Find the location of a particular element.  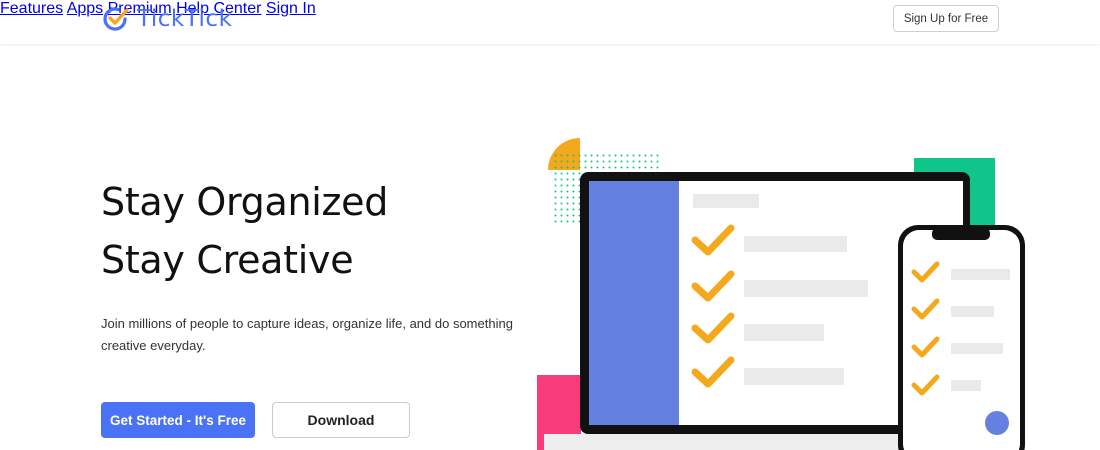

download-button: Download is located at coordinates (341, 420).